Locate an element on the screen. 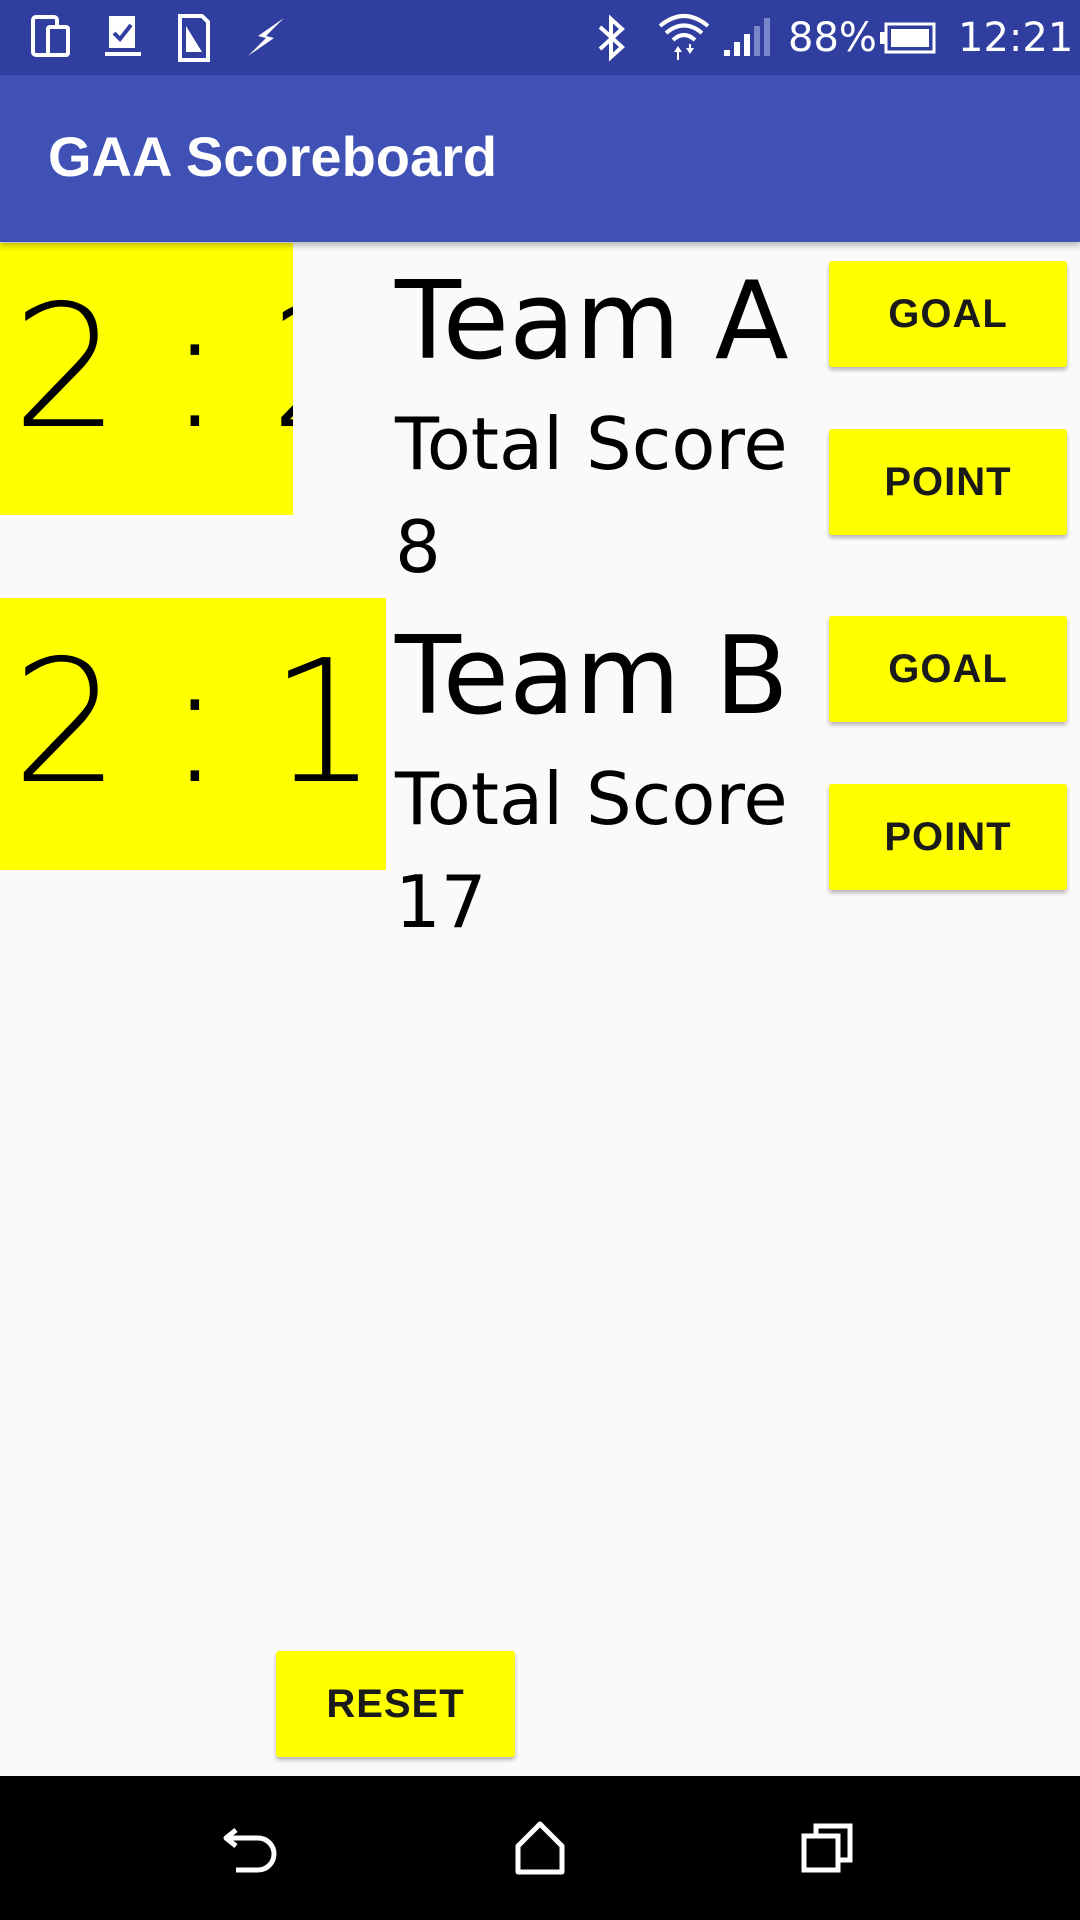  team-a-name: Team A is located at coordinates (592, 321).